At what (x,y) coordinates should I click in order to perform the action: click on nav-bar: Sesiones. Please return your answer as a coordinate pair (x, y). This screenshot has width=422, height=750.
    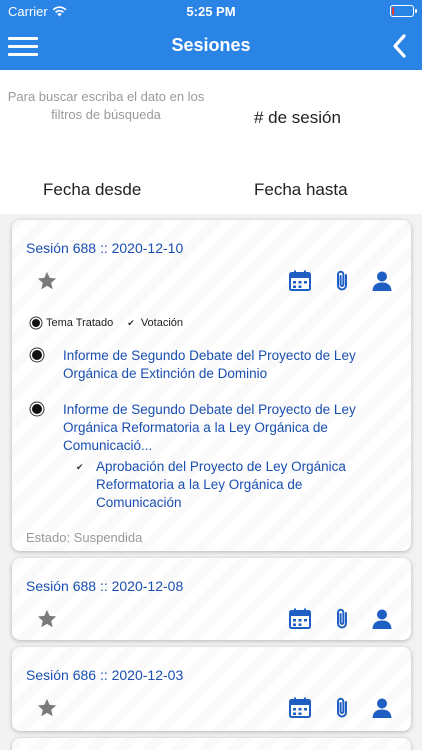
    Looking at the image, I should click on (211, 46).